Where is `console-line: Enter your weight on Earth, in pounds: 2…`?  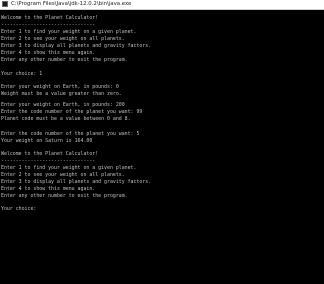 console-line: Enter your weight on Earth, in pounds: 2… is located at coordinates (63, 105).